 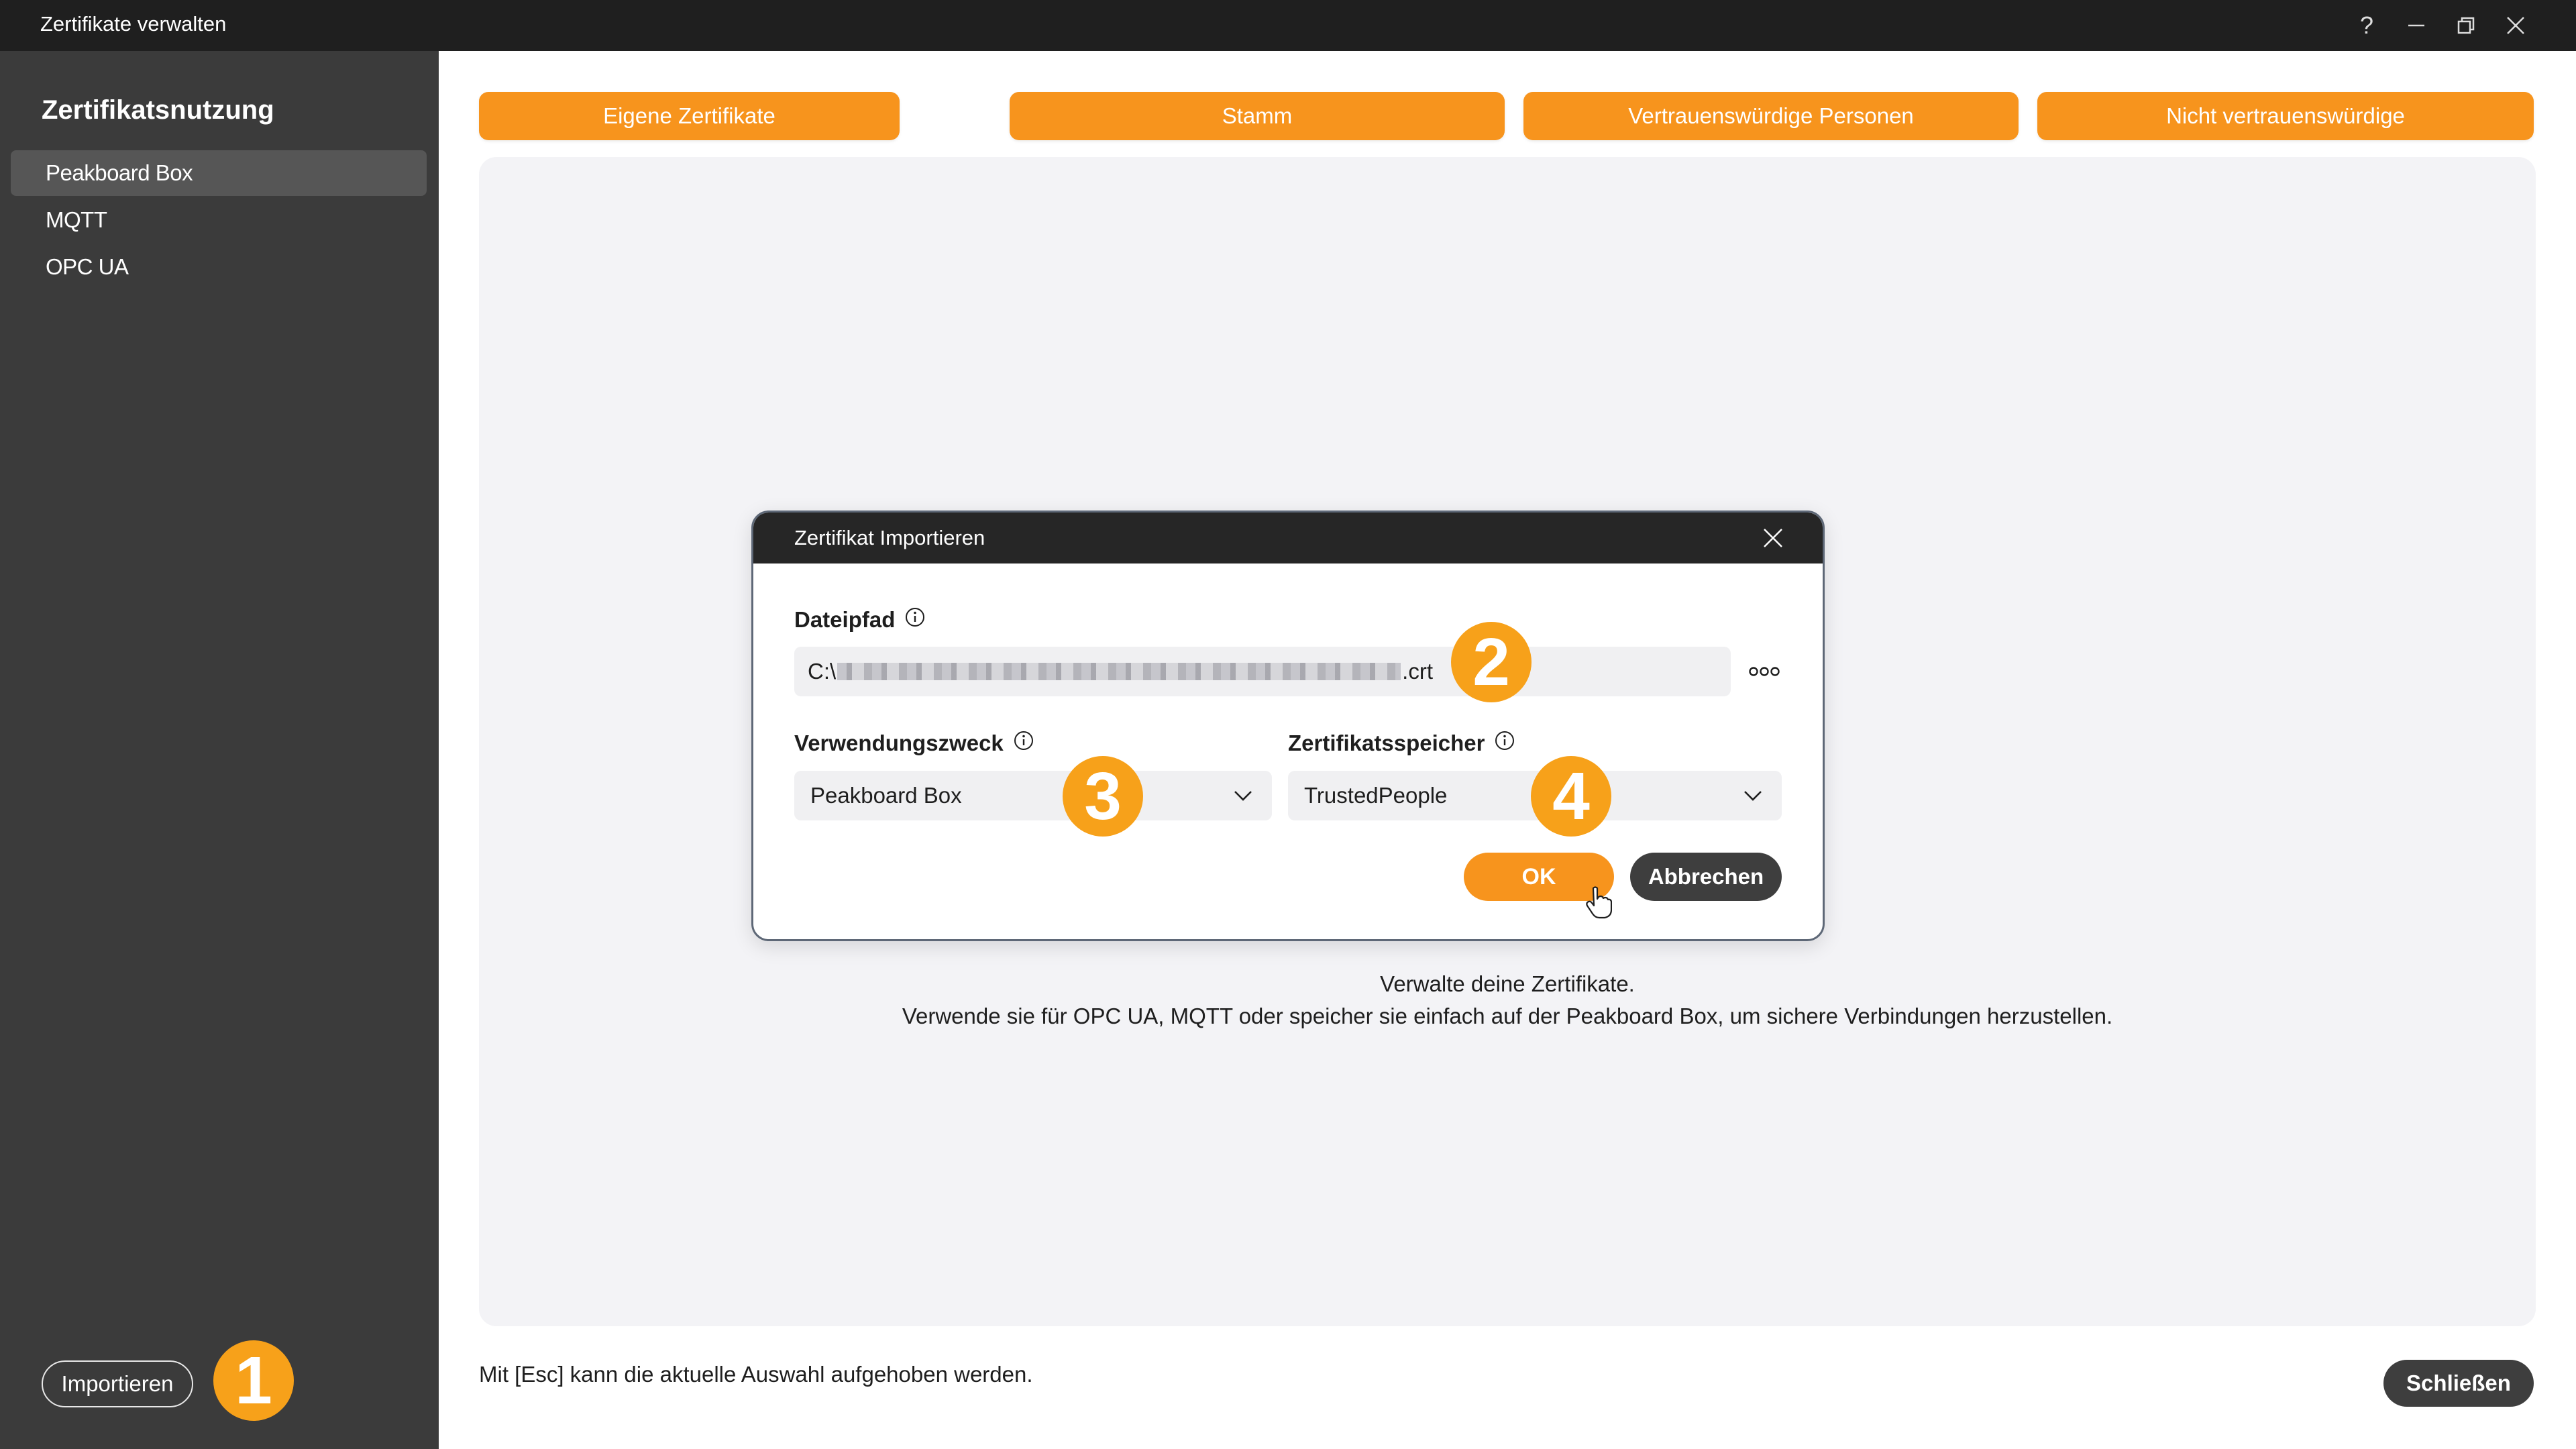 I want to click on help-glyph: ?, so click(x=2366, y=25).